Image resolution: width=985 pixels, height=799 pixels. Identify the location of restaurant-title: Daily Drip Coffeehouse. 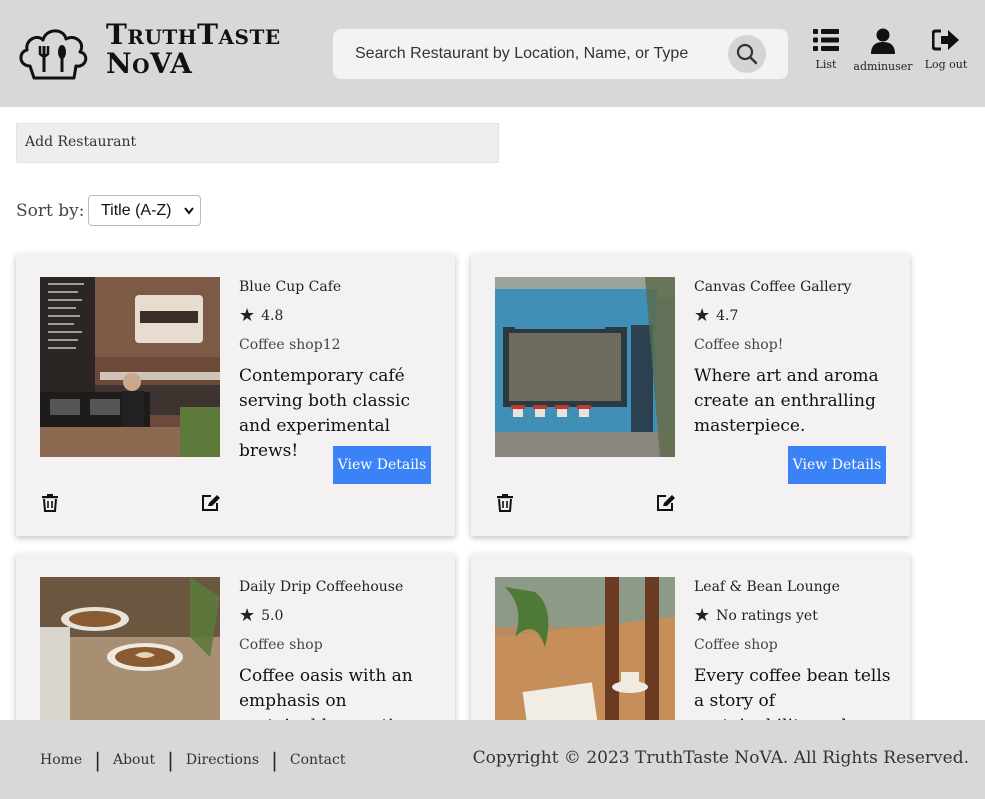
(321, 587).